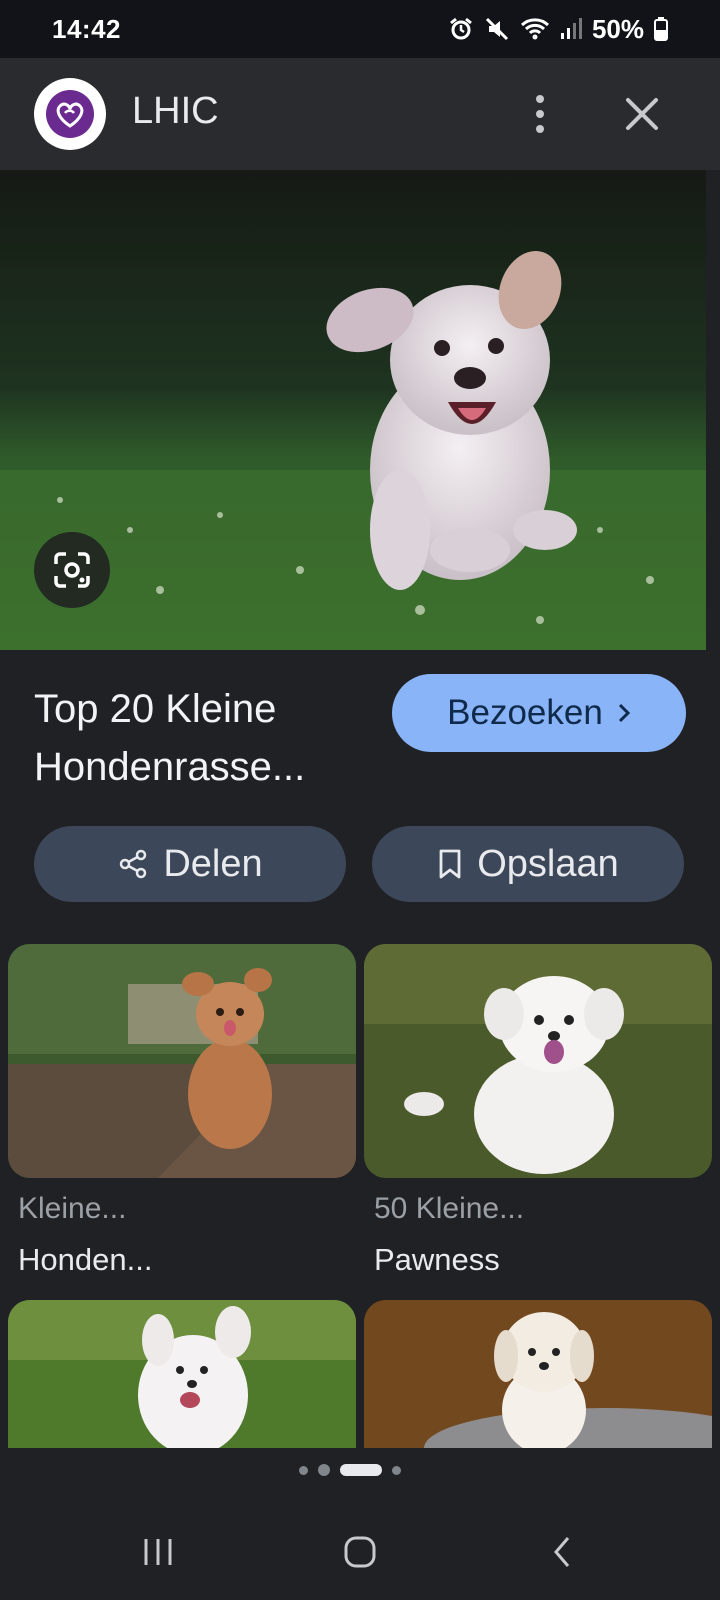 The width and height of the screenshot is (720, 1600). Describe the element at coordinates (571, 28) in the screenshot. I see `signal-icon` at that location.